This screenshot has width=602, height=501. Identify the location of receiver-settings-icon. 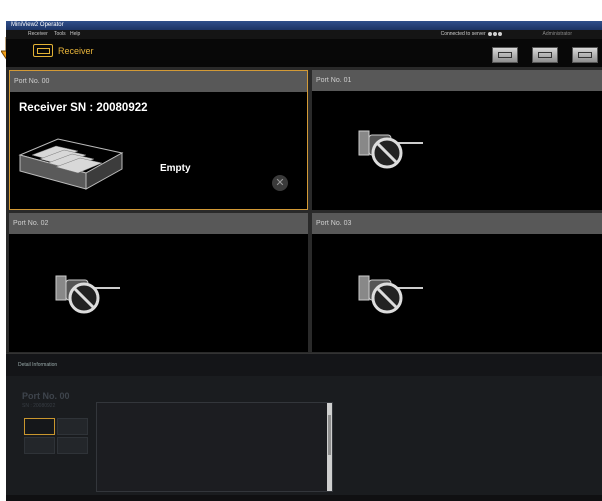
(585, 55).